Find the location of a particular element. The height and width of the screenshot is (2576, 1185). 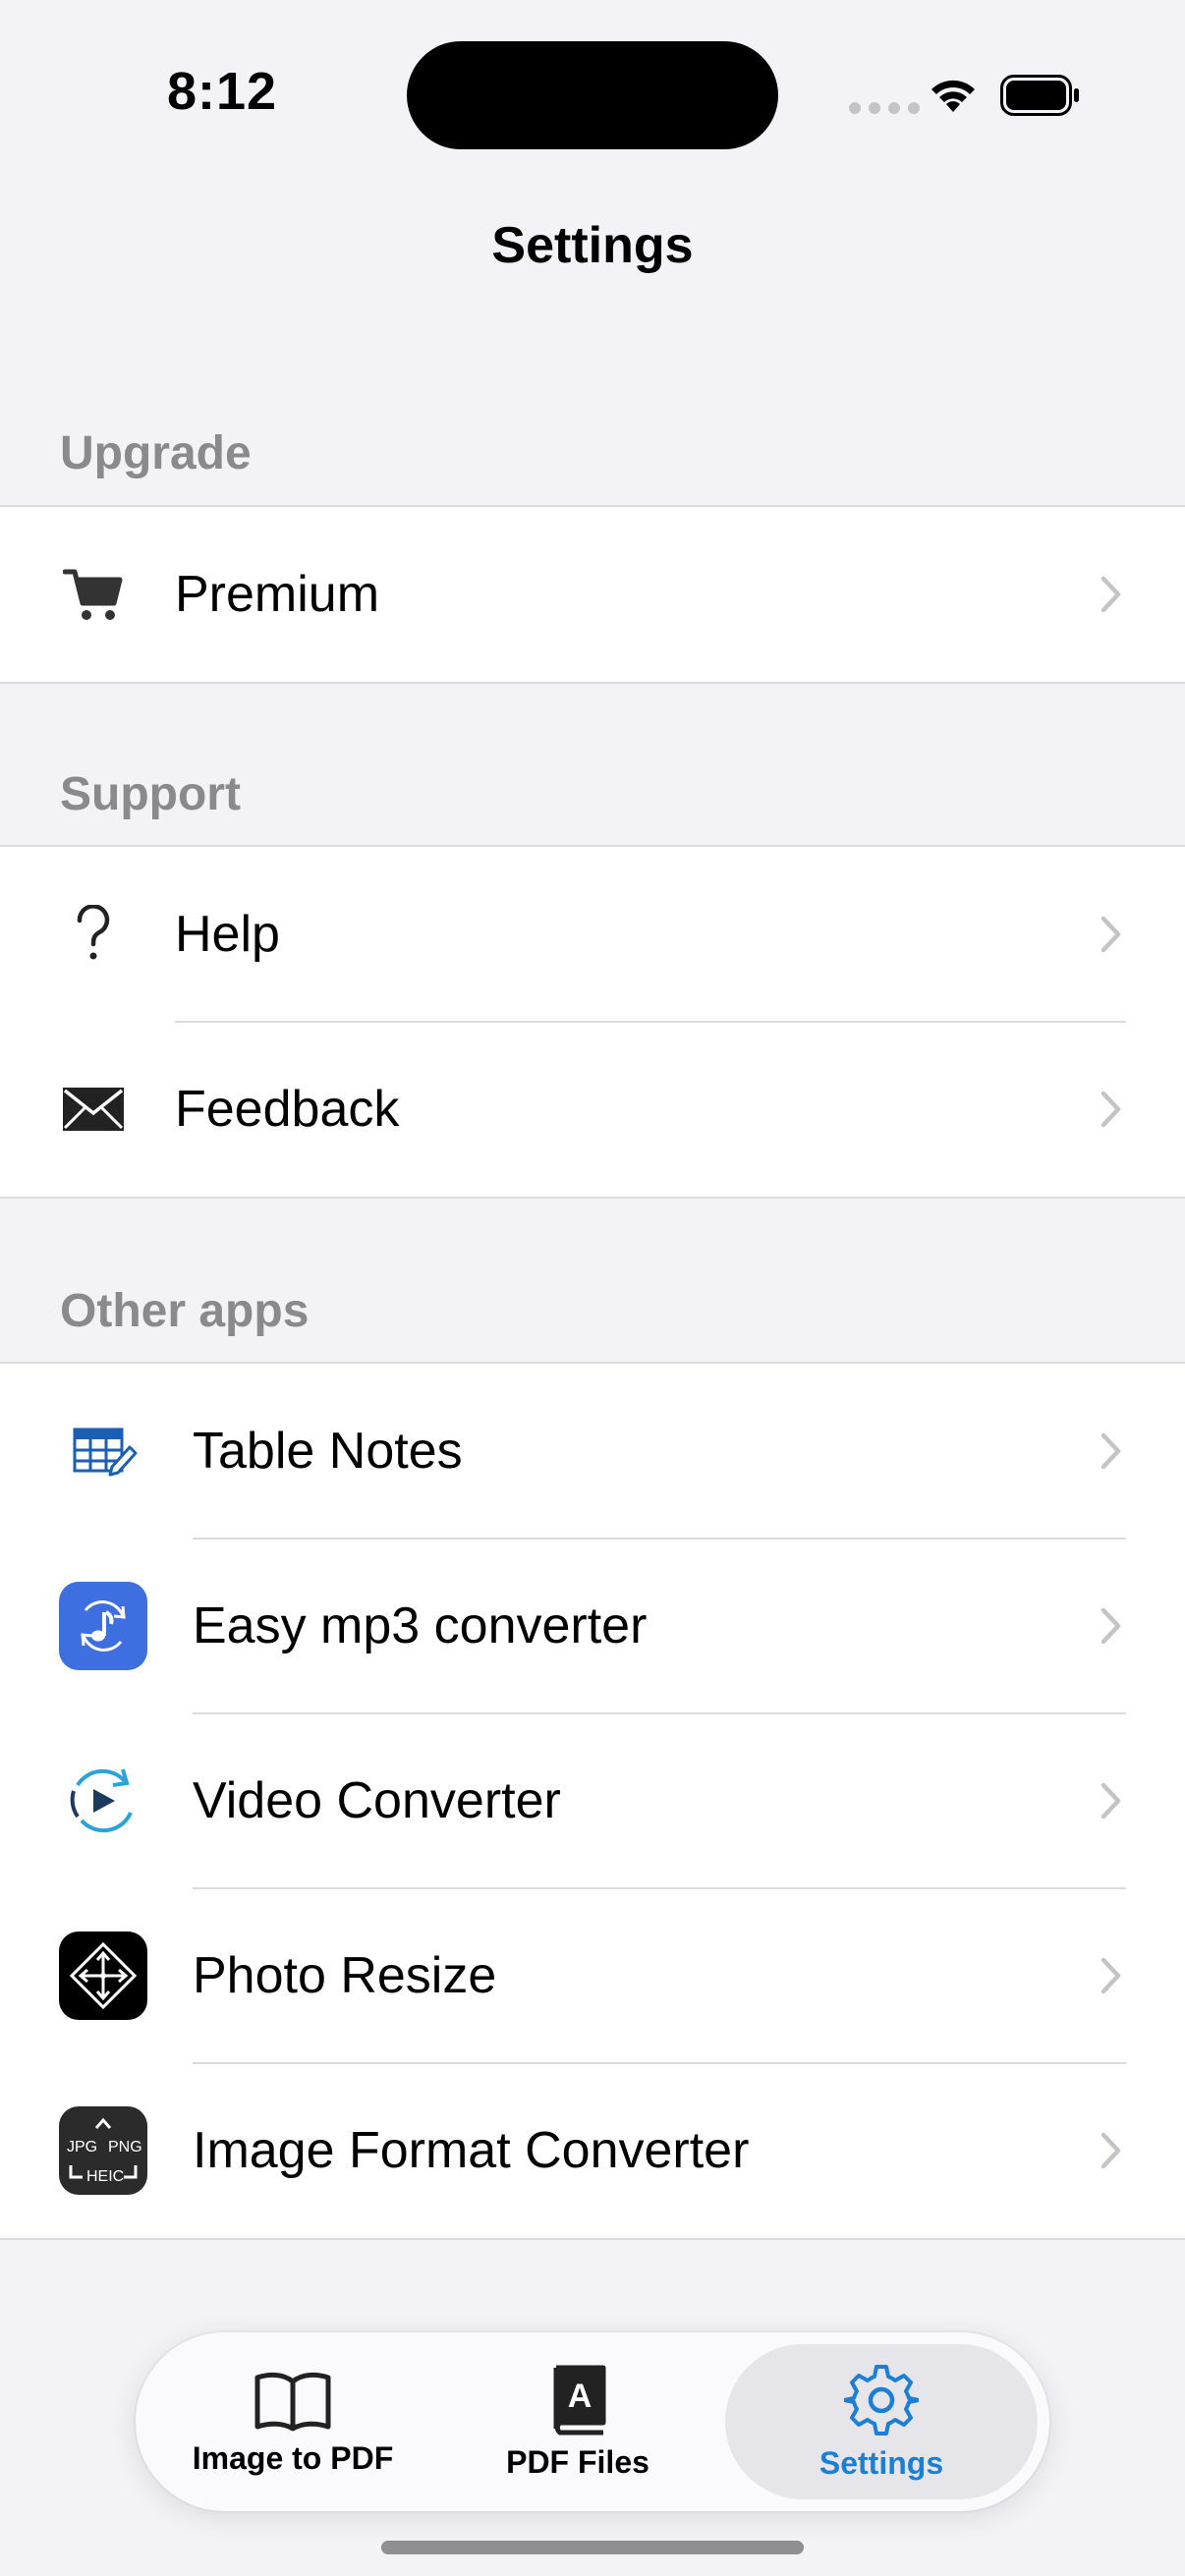

tab-label-pdf-files: PDF Files is located at coordinates (577, 2461).